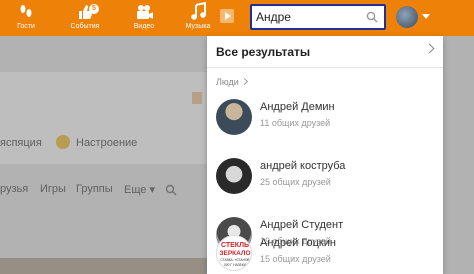  What do you see at coordinates (295, 259) in the screenshot?
I see `mutual-friends: 15 общих друзей` at bounding box center [295, 259].